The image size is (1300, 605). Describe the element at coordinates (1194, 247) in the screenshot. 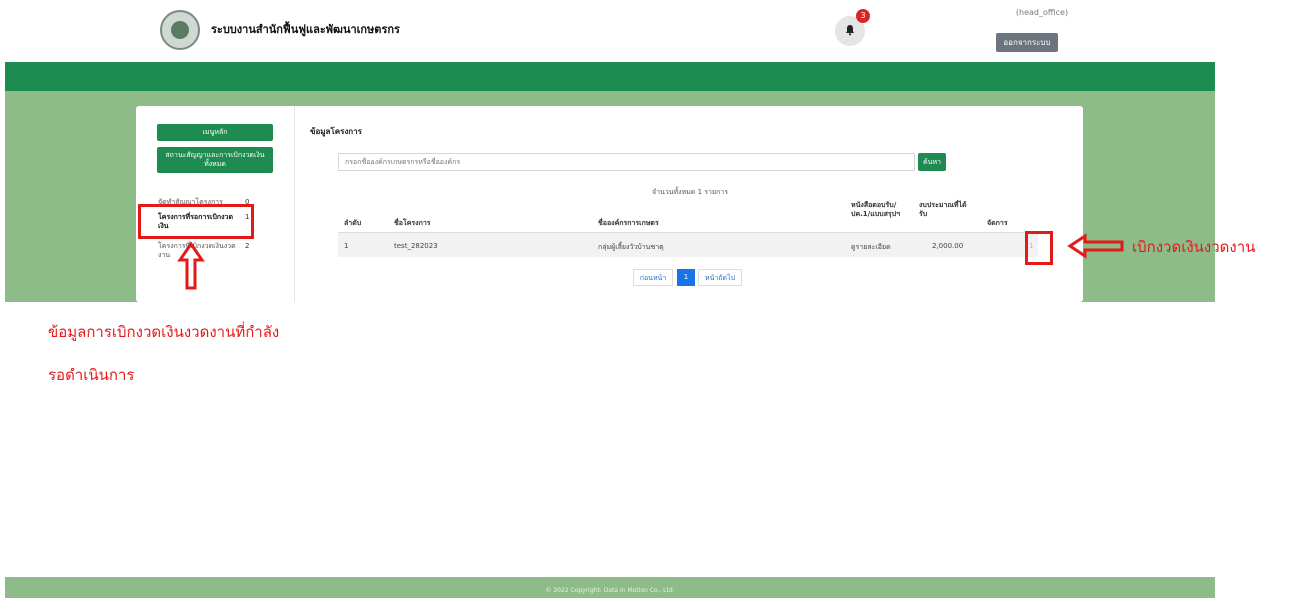

I see `annotation-label-right: เบิกงวดเงินงวดงาน` at that location.